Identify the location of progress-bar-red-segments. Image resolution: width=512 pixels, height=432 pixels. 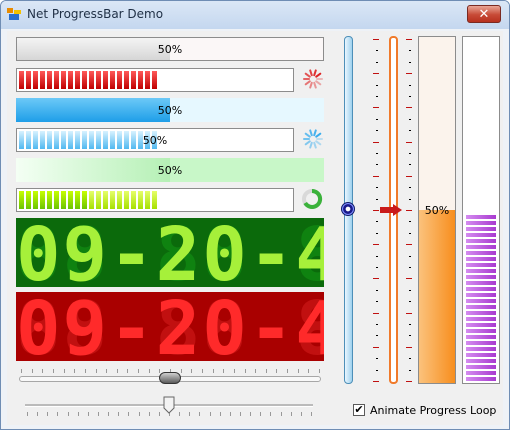
(155, 80).